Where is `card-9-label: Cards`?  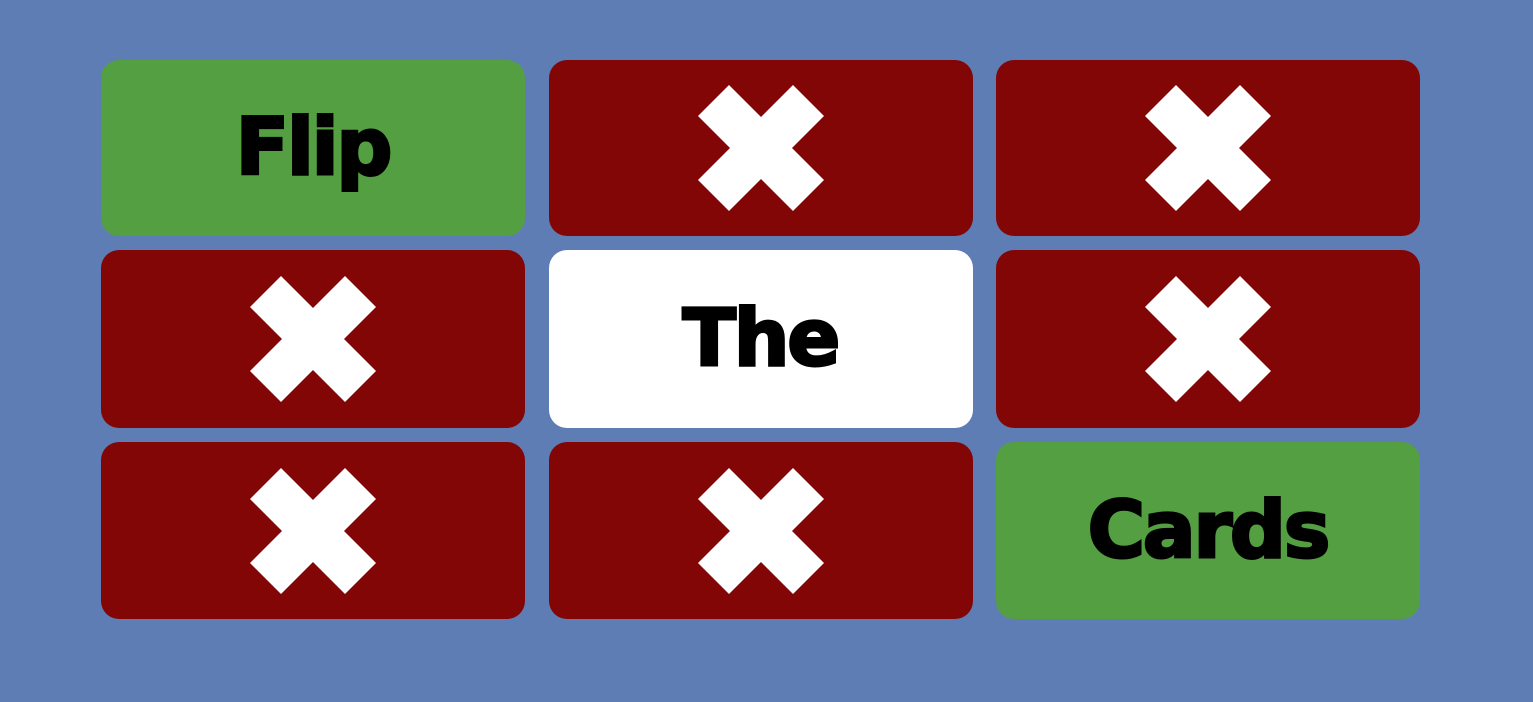
card-9-label: Cards is located at coordinates (1209, 530).